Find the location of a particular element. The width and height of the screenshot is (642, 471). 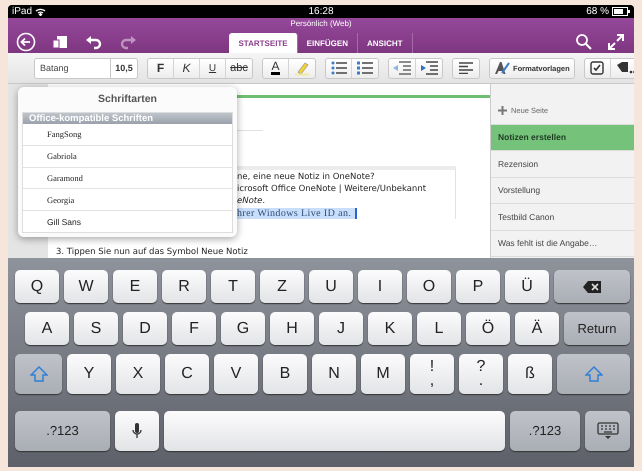

note-text: ne, eine neue Notiz in OneNote? is located at coordinates (306, 177).